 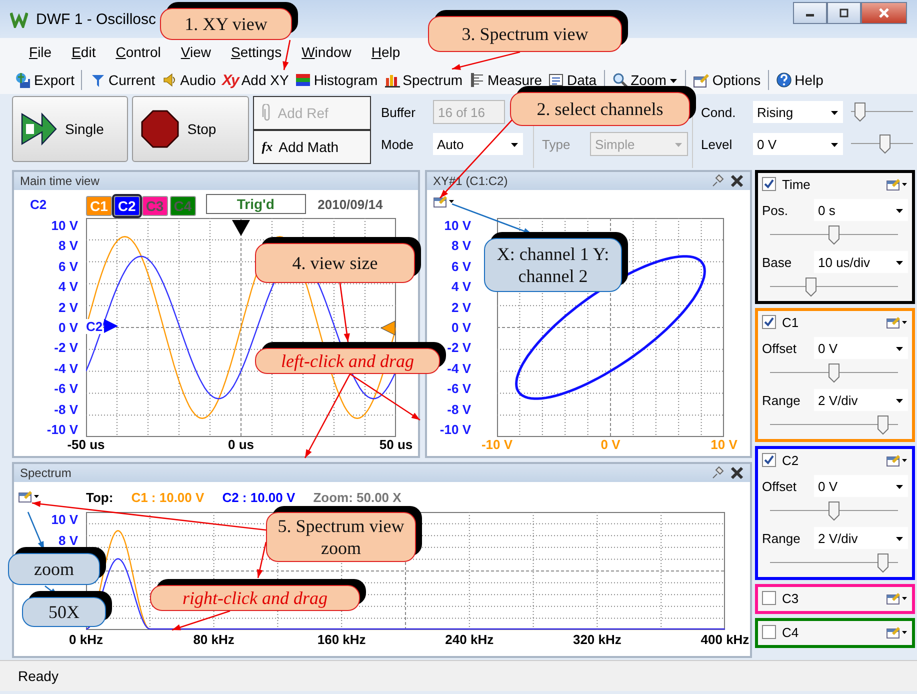 What do you see at coordinates (776, 210) in the screenshot?
I see `field-label: Pos.` at bounding box center [776, 210].